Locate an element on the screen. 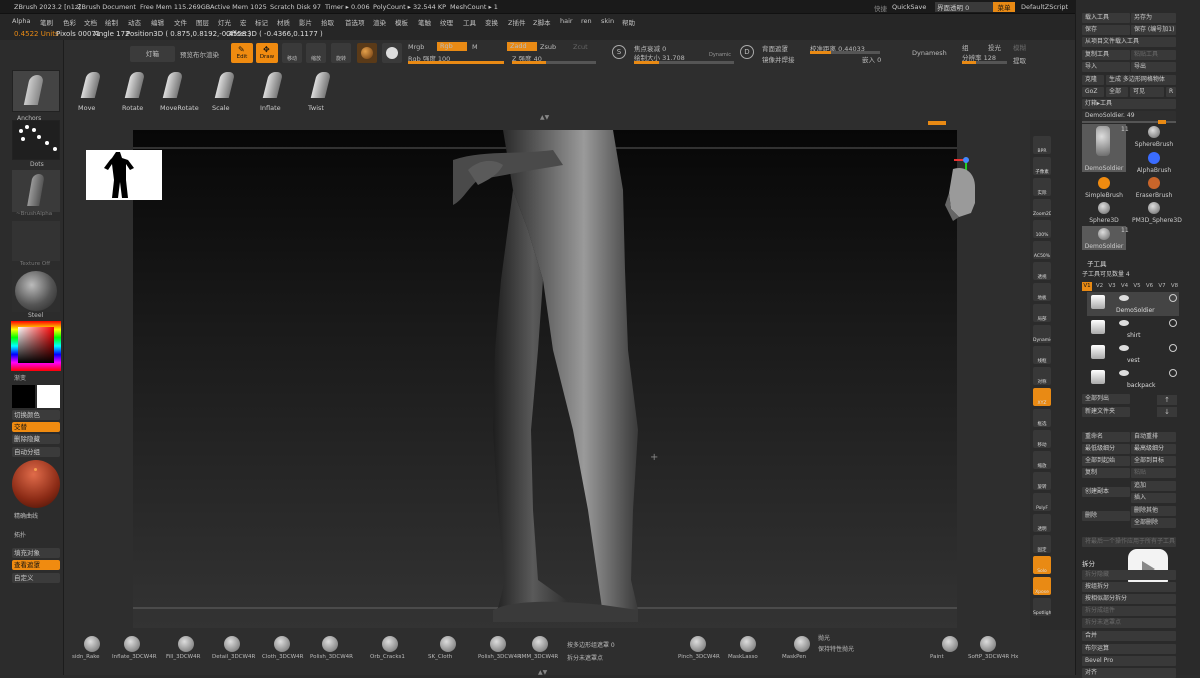  goz-r-button: R is located at coordinates (1171, 92).